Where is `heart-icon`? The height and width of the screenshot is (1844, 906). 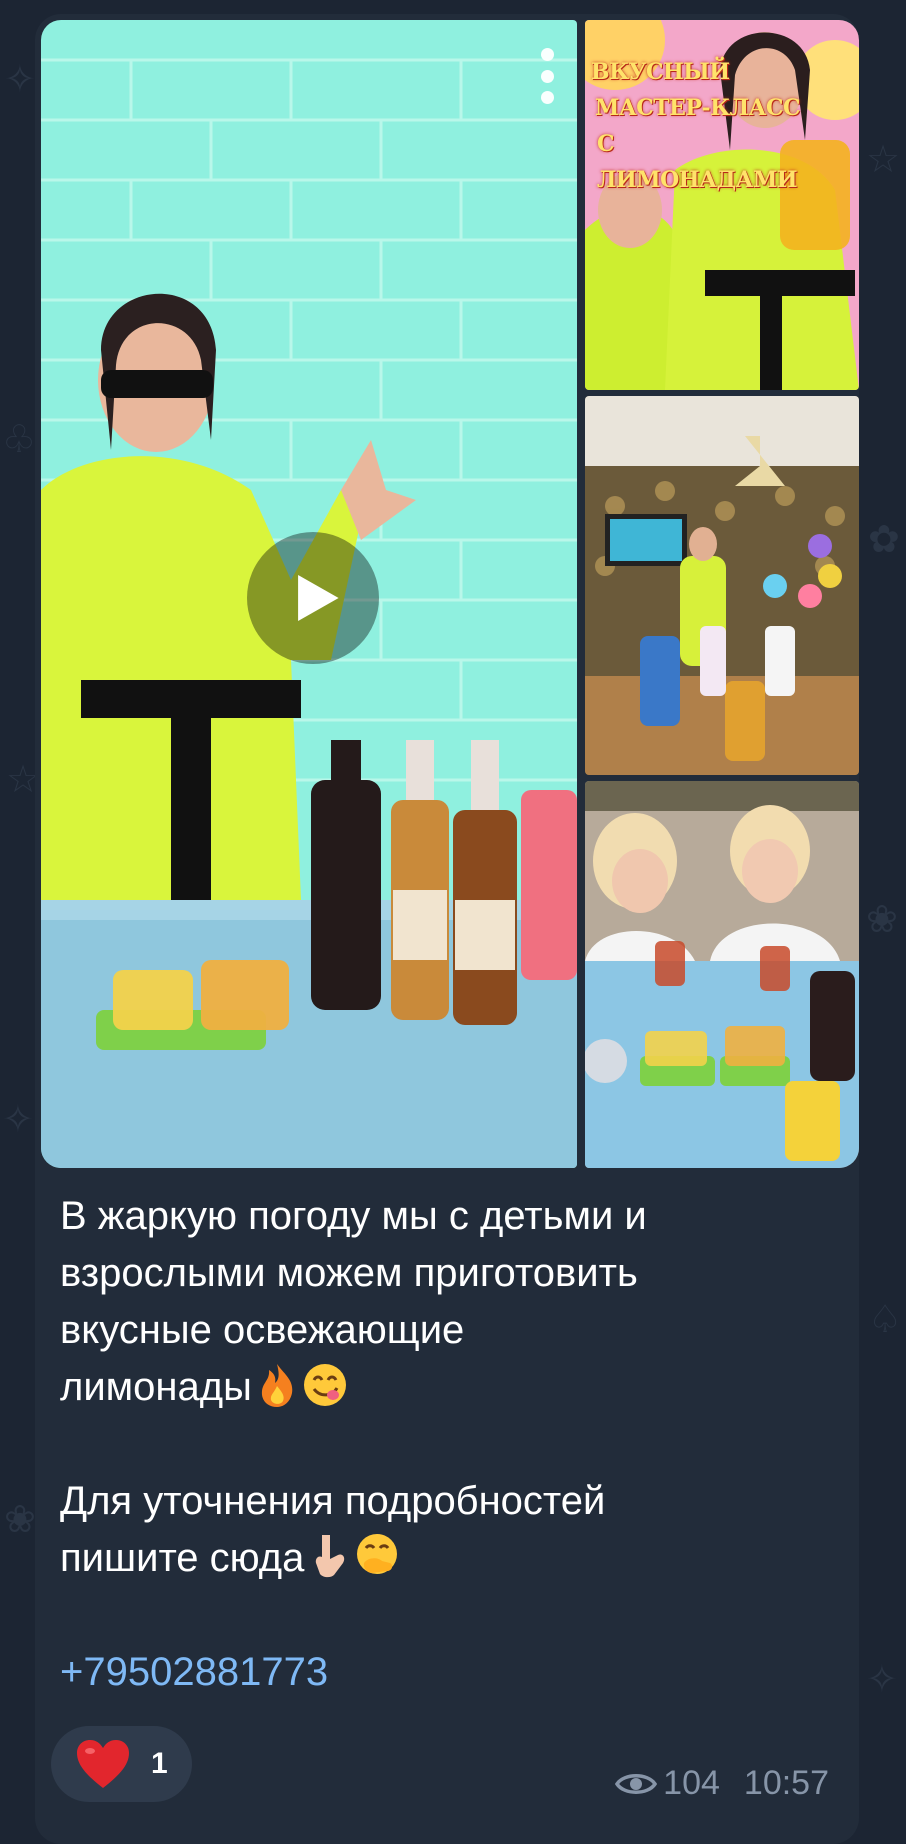 heart-icon is located at coordinates (103, 1764).